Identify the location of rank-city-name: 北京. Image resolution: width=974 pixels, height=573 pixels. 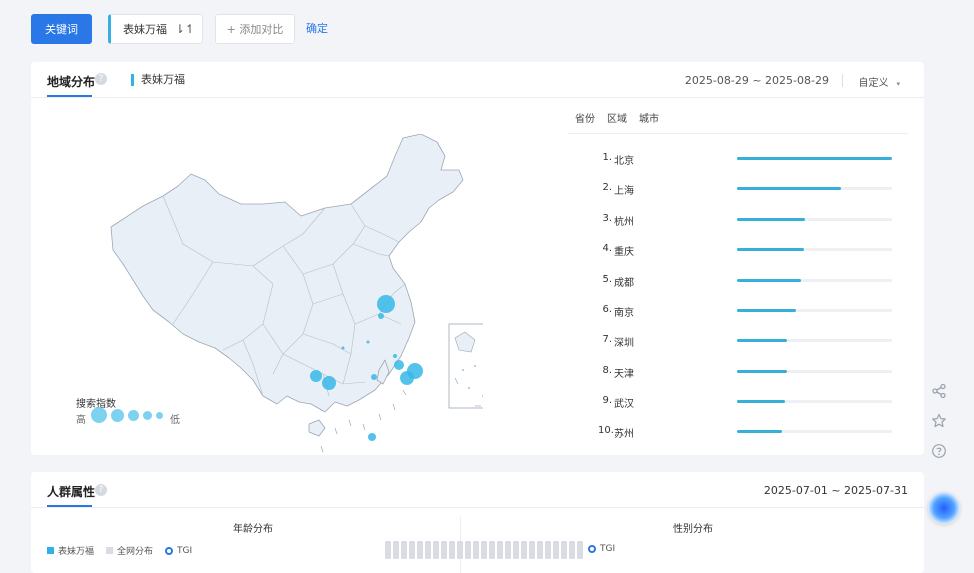
(624, 161).